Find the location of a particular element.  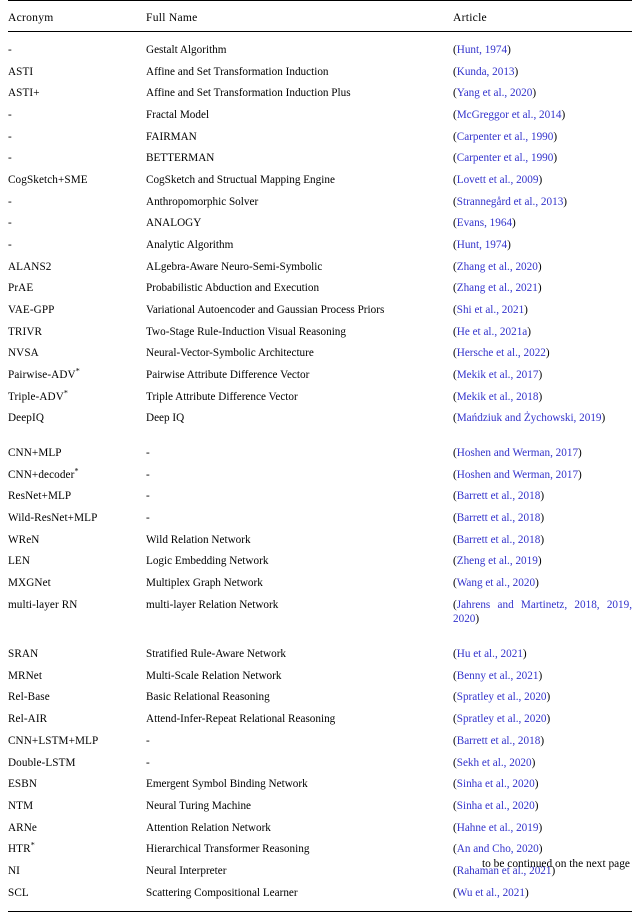

citation-link: Mekik et al., 2017 is located at coordinates (498, 375).